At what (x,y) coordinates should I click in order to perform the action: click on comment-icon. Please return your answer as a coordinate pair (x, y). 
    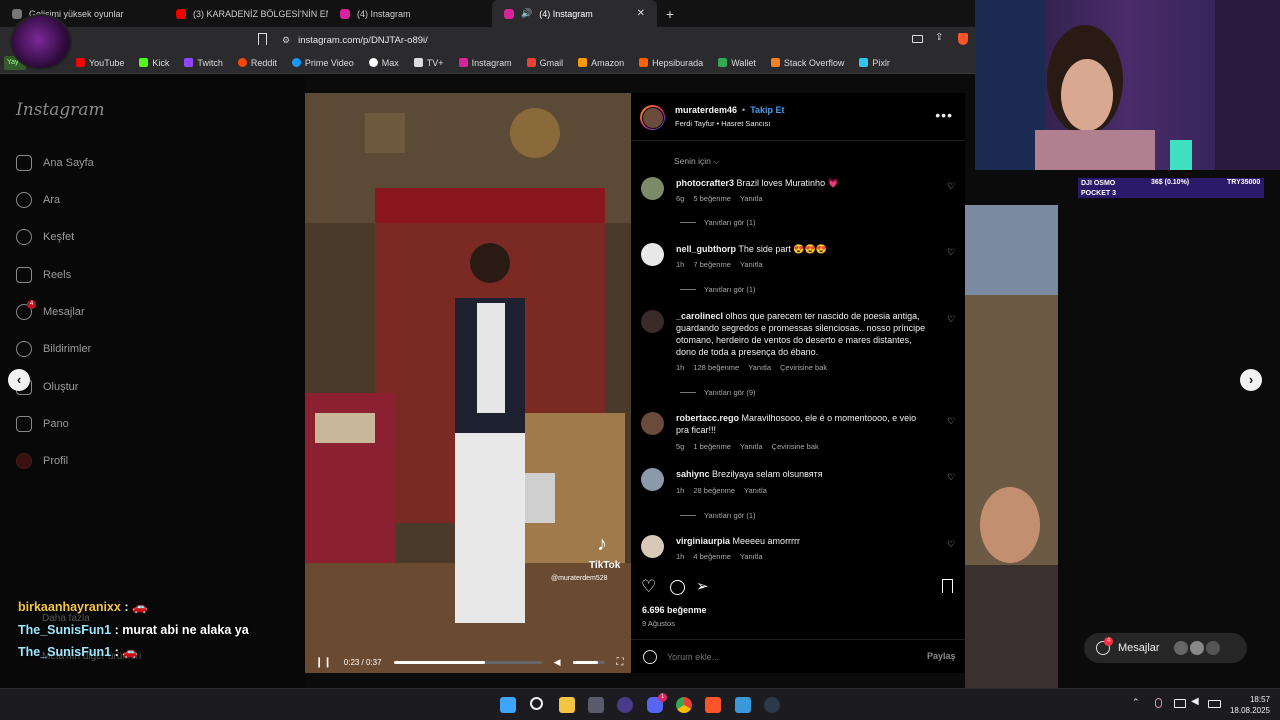
    Looking at the image, I should click on (677, 587).